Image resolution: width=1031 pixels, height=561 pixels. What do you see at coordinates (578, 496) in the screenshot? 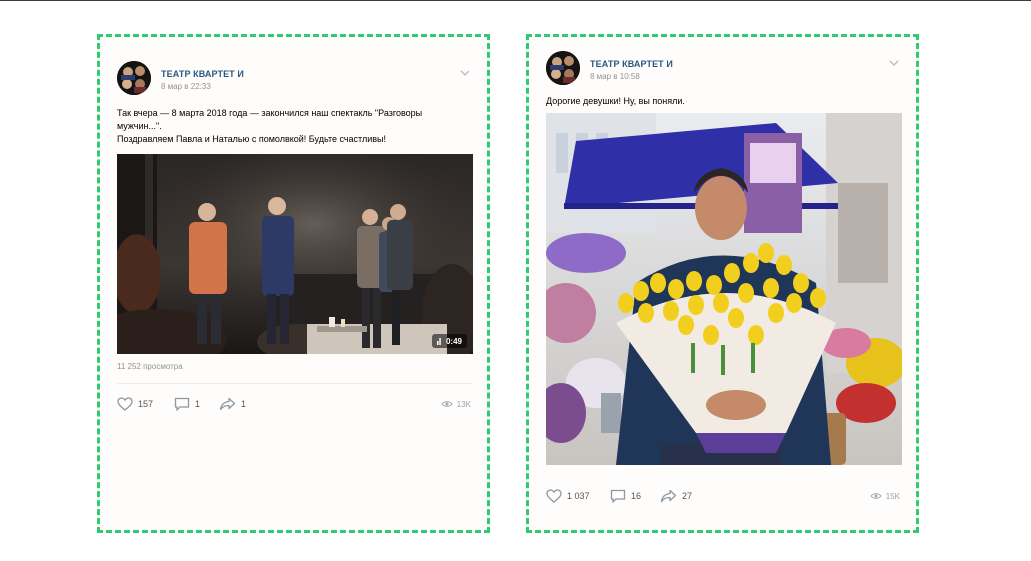
I see `like-count: 1 037` at bounding box center [578, 496].